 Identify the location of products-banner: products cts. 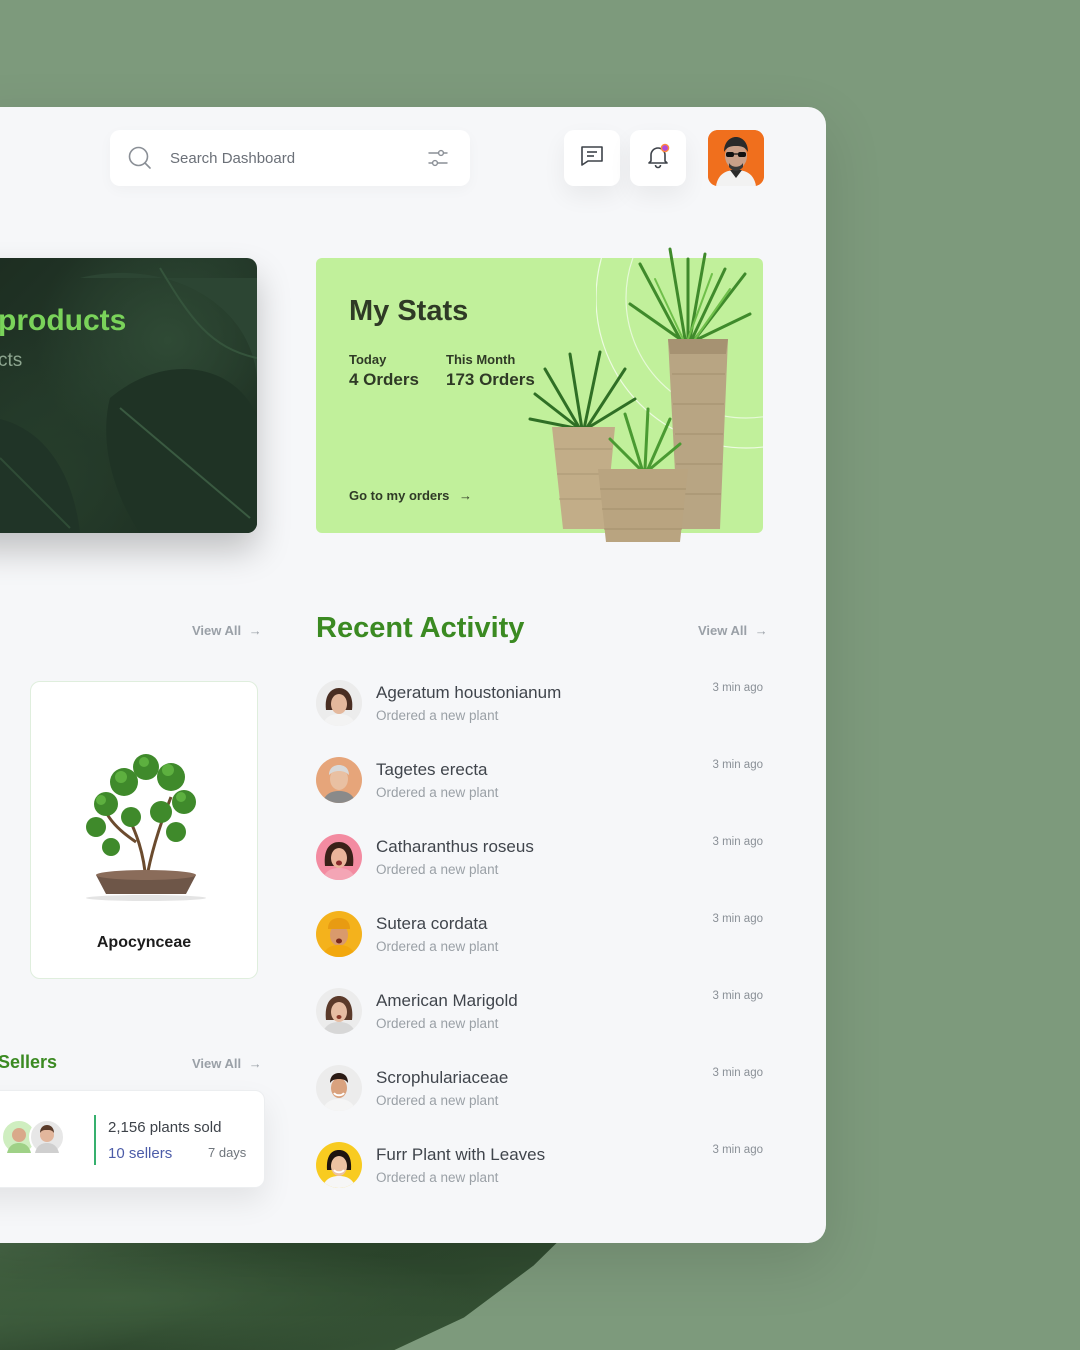
(128, 395).